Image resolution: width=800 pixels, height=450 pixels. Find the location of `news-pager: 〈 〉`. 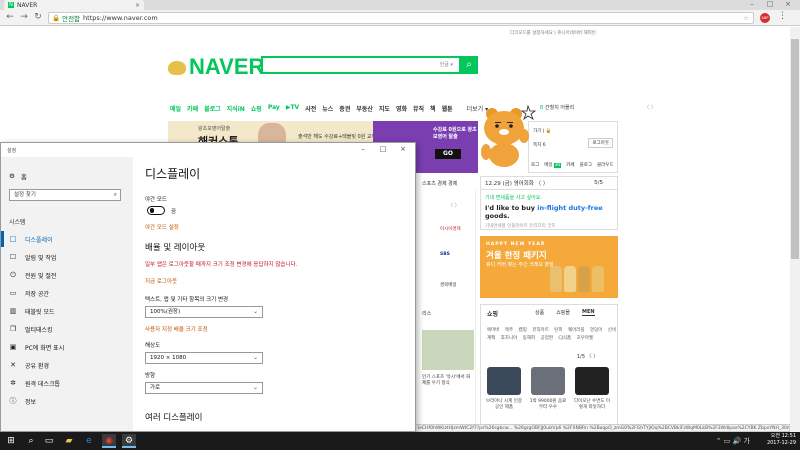

news-pager: 〈 〉 is located at coordinates (454, 205).